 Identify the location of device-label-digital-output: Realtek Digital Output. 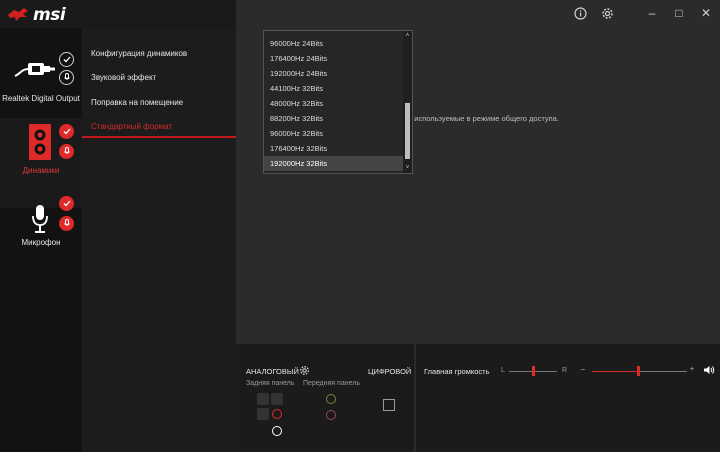
(41, 98).